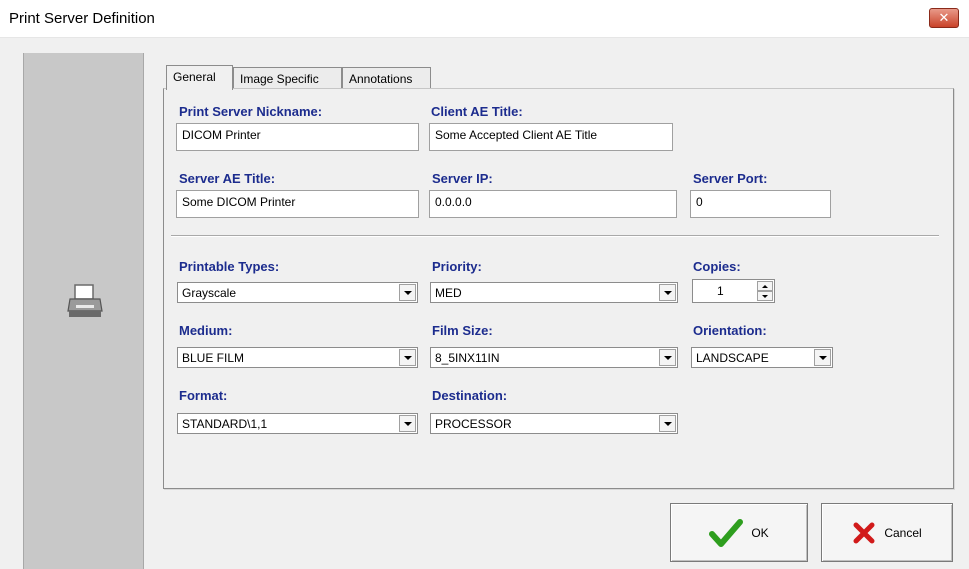 The width and height of the screenshot is (969, 569). I want to click on server-ip-label: Server IP:, so click(462, 178).